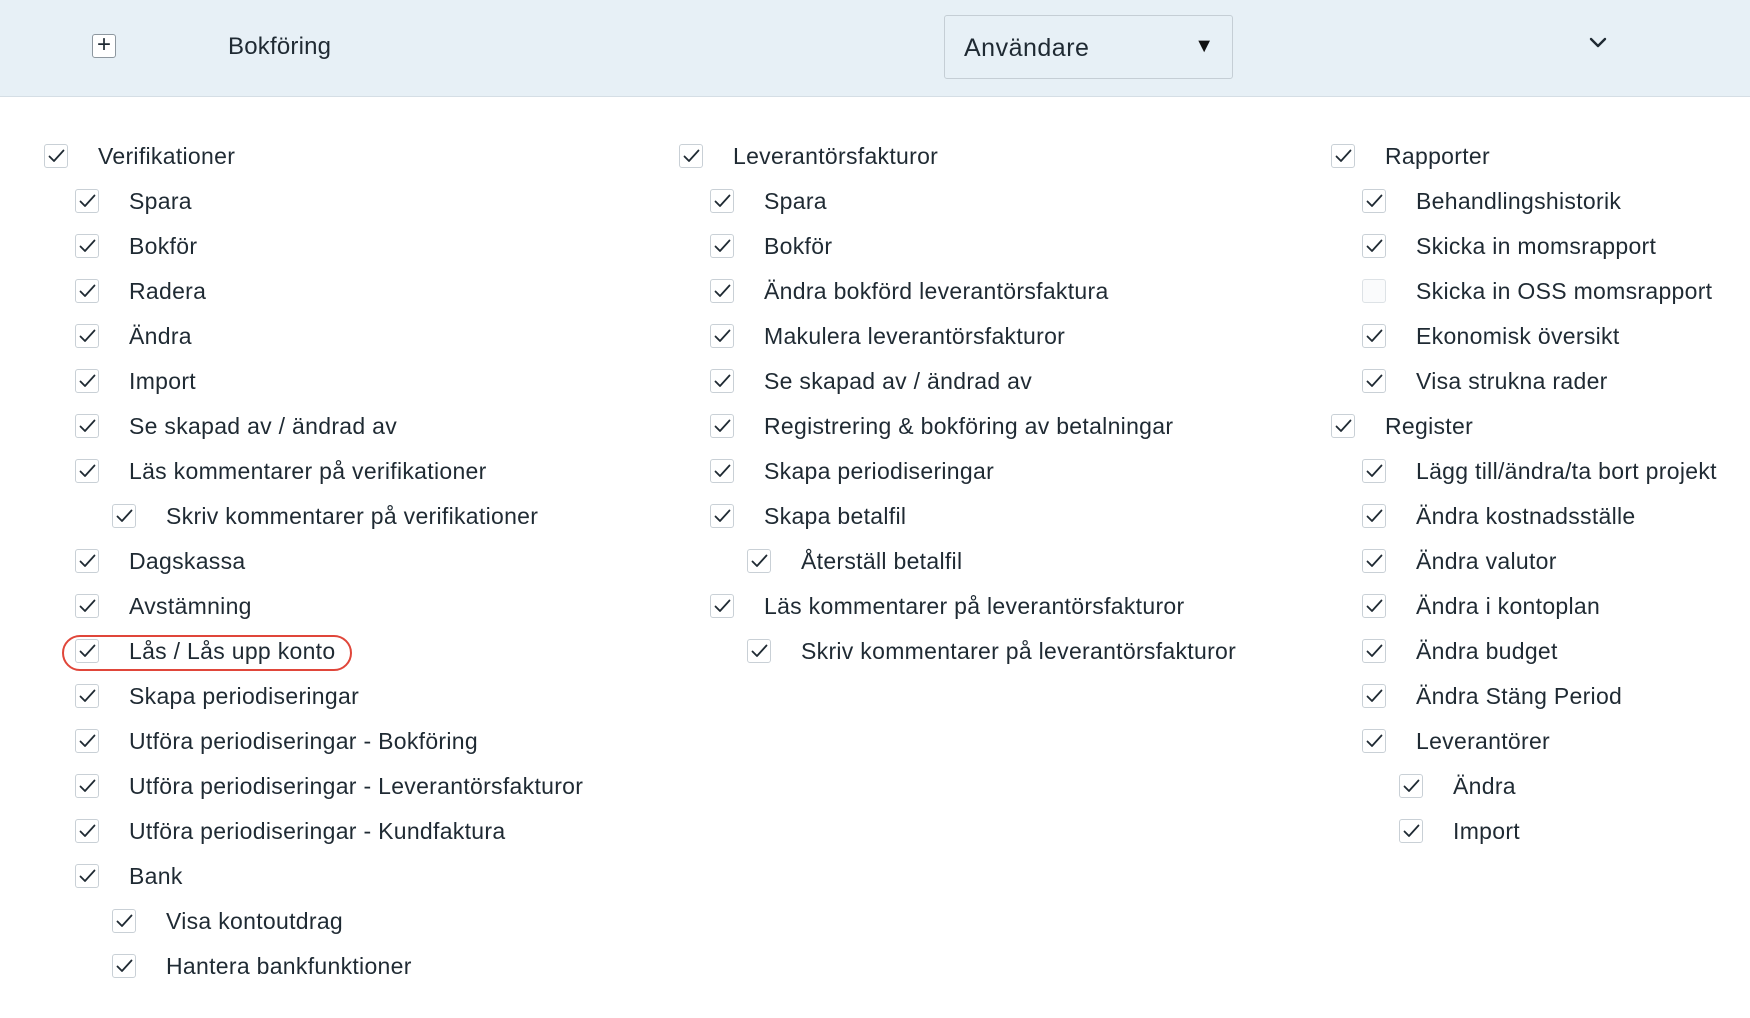 This screenshot has height=1018, width=1750. Describe the element at coordinates (160, 561) in the screenshot. I see `permission-item: Dagskassa` at that location.